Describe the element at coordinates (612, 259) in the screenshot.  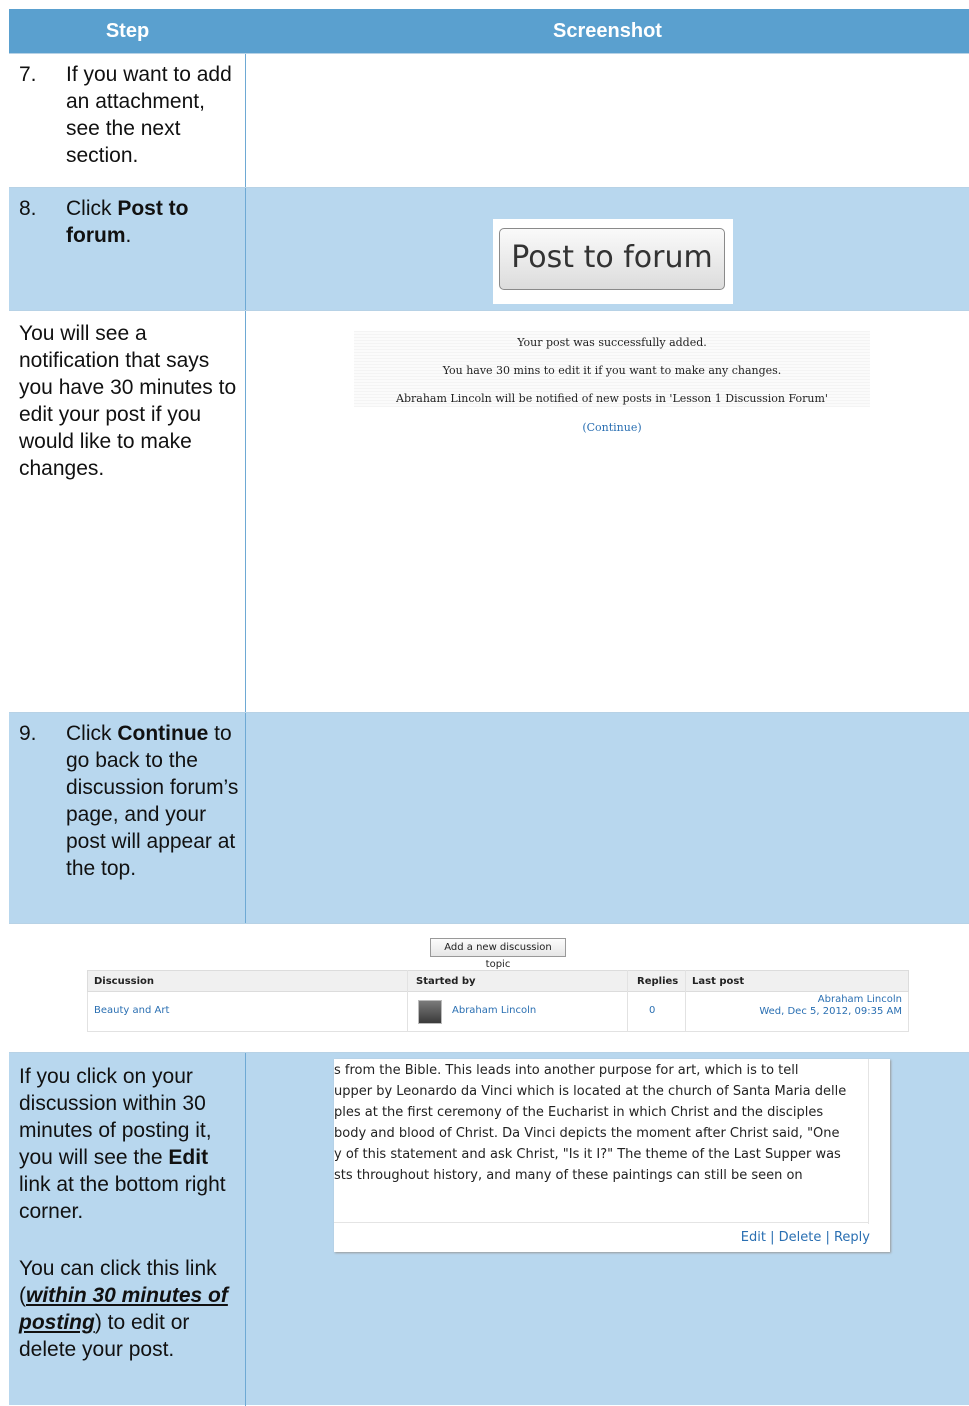
I see `post-to-forum-button: Post to forum` at that location.